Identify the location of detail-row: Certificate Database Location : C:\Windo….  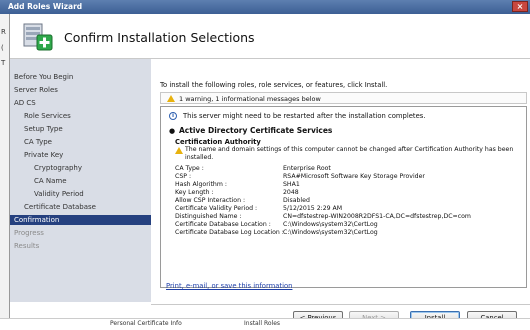
(276, 224).